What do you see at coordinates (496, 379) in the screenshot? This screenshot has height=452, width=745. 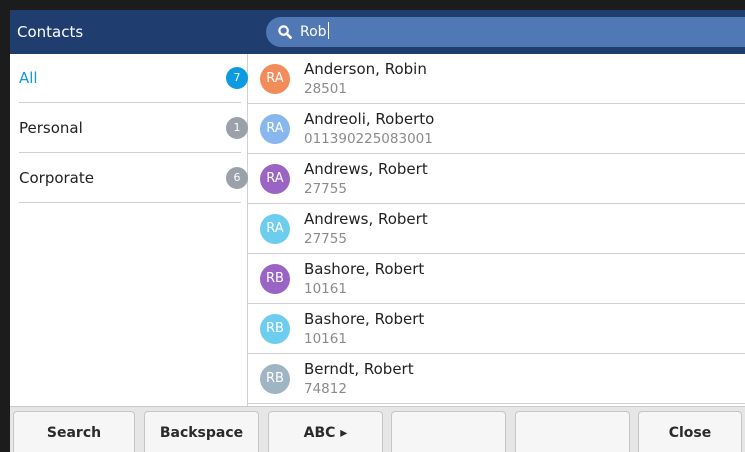 I see `contact-row: RB Berndt, Robert 74812` at bounding box center [496, 379].